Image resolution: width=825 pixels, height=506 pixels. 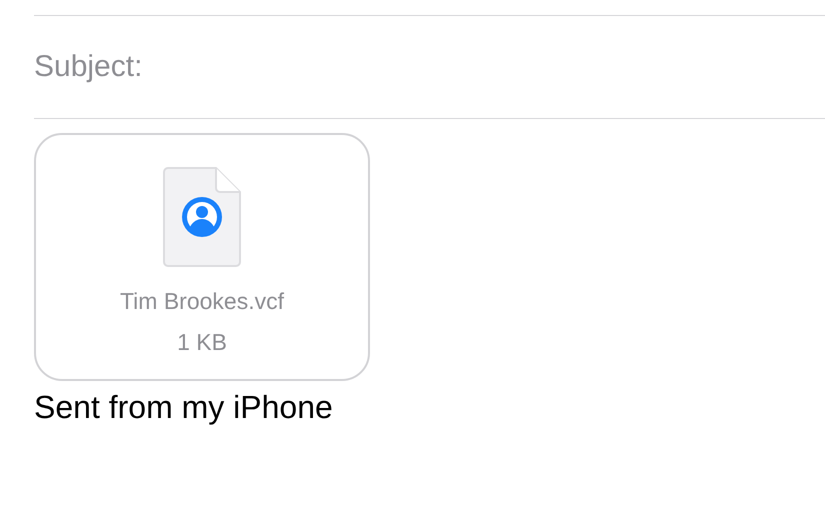 What do you see at coordinates (202, 342) in the screenshot?
I see `attachment-size: 1 KB` at bounding box center [202, 342].